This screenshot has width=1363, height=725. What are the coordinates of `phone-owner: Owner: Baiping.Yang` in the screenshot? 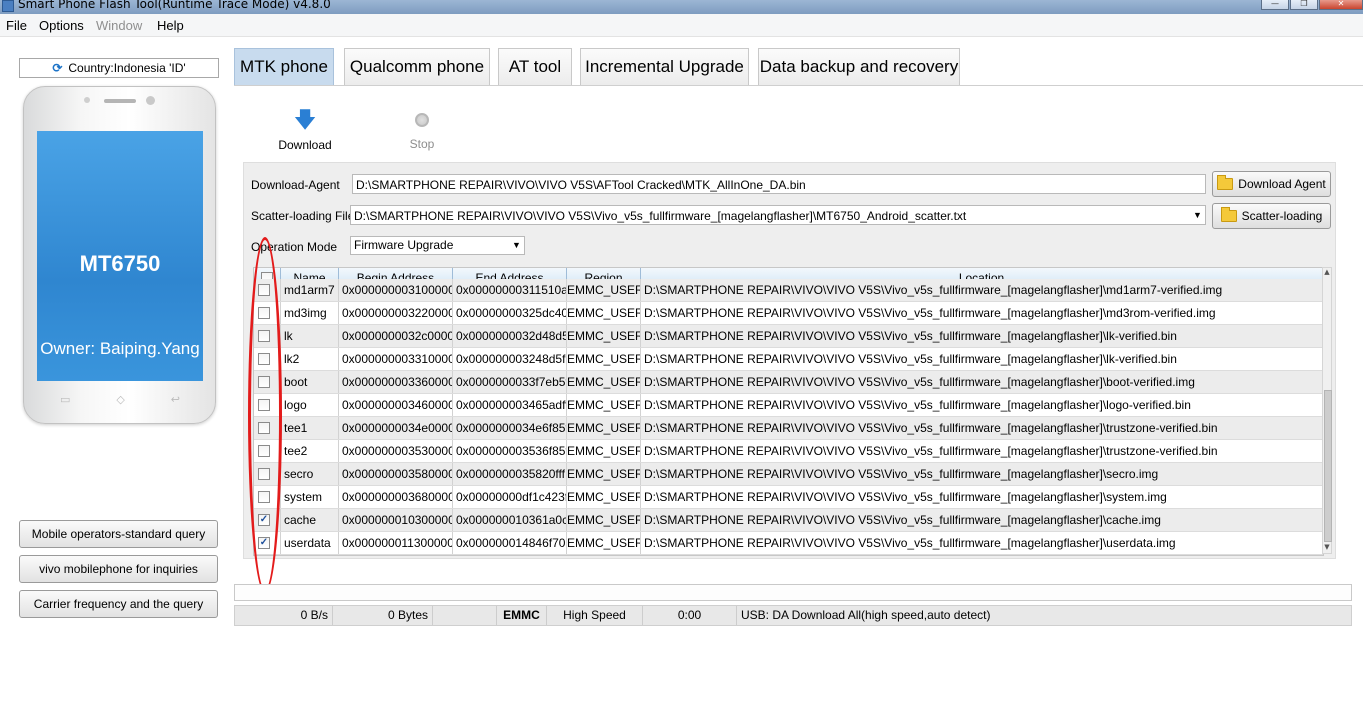 It's located at (120, 348).